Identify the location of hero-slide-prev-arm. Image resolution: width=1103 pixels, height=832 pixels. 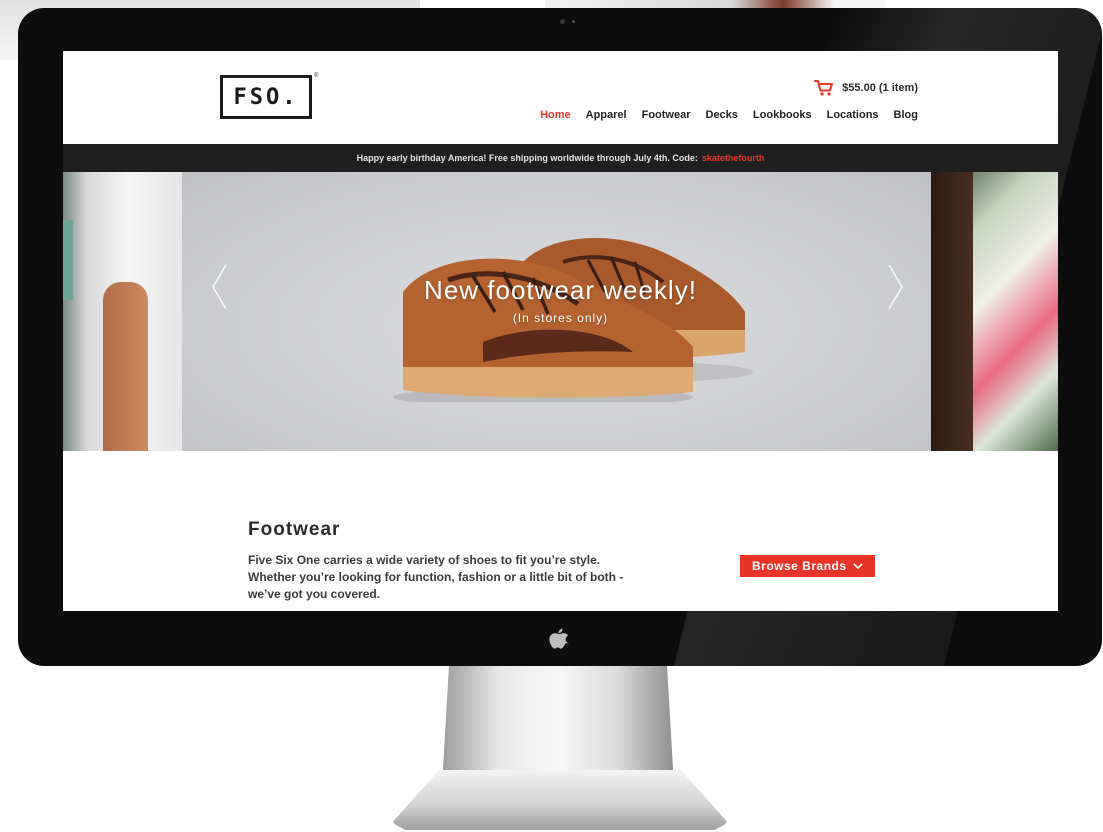
(125, 366).